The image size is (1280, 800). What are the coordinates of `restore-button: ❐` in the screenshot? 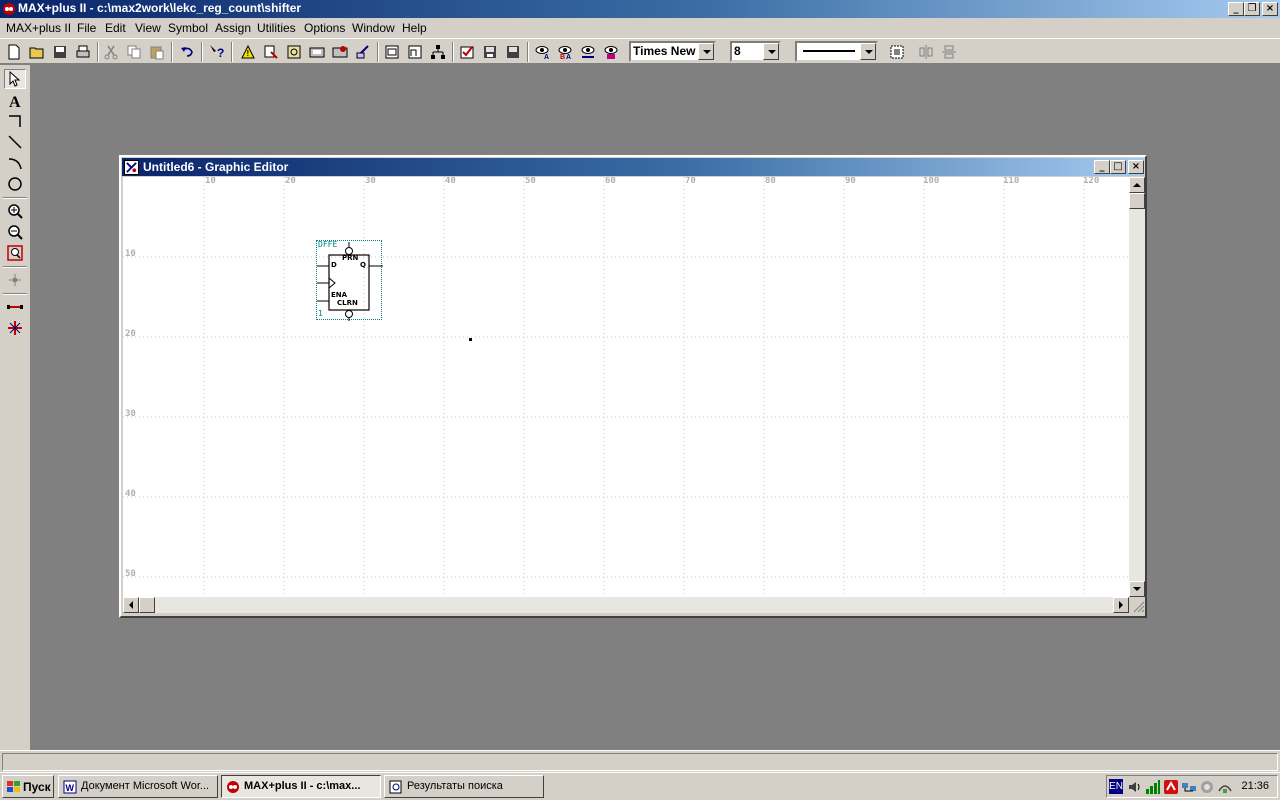 It's located at (1252, 9).